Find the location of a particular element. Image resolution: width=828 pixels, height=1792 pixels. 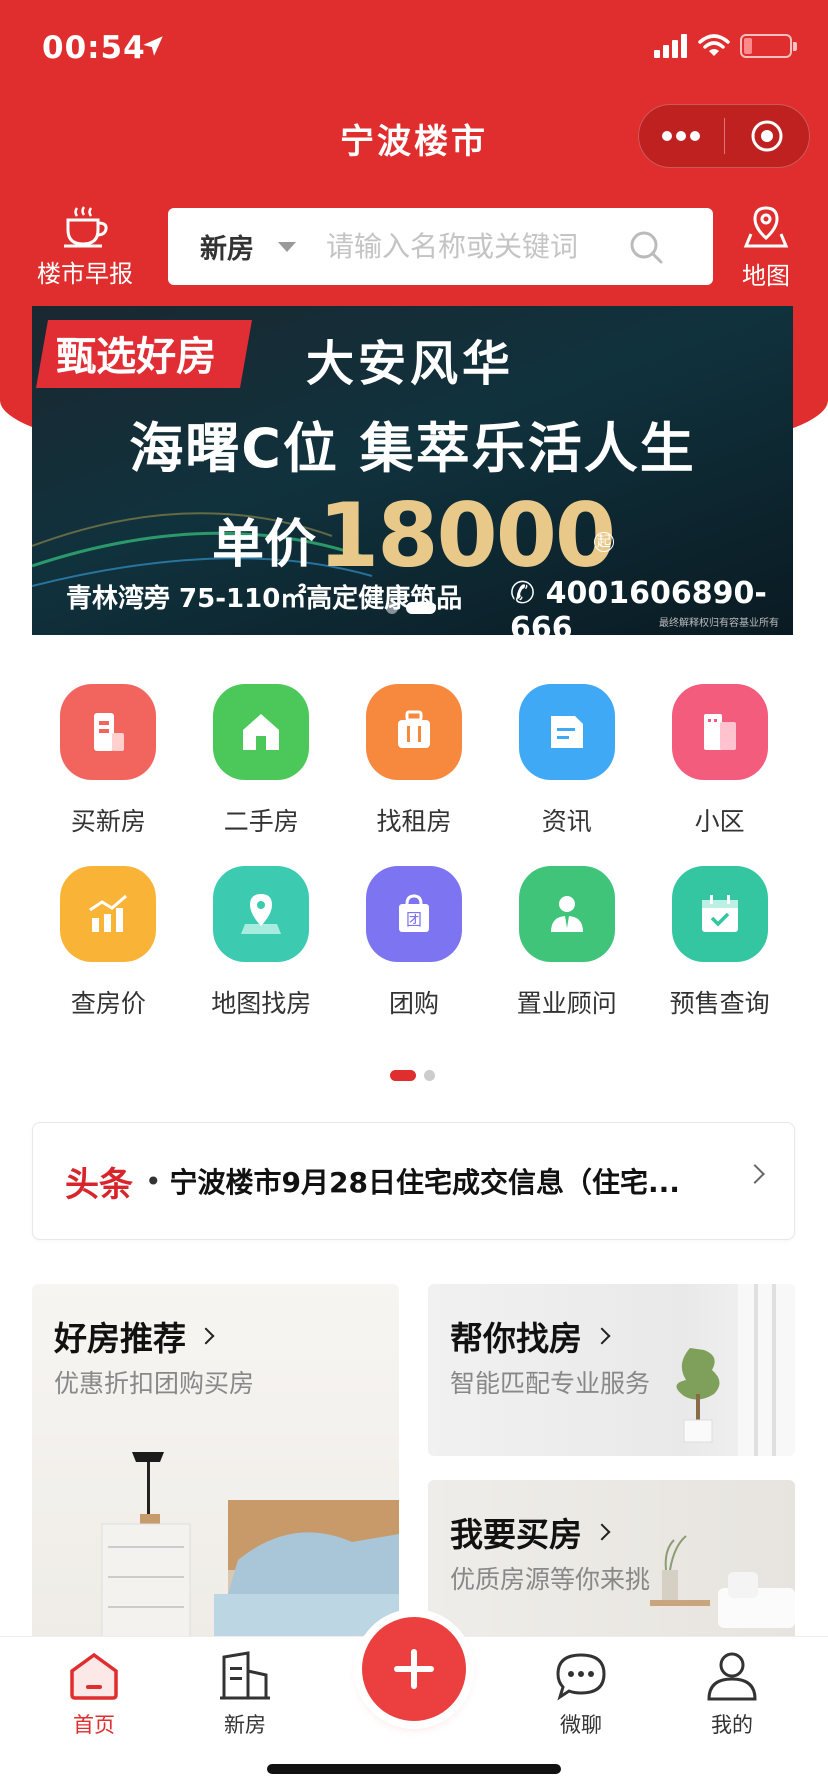

grid-item-presale-query: 预售查询 is located at coordinates (719, 943).